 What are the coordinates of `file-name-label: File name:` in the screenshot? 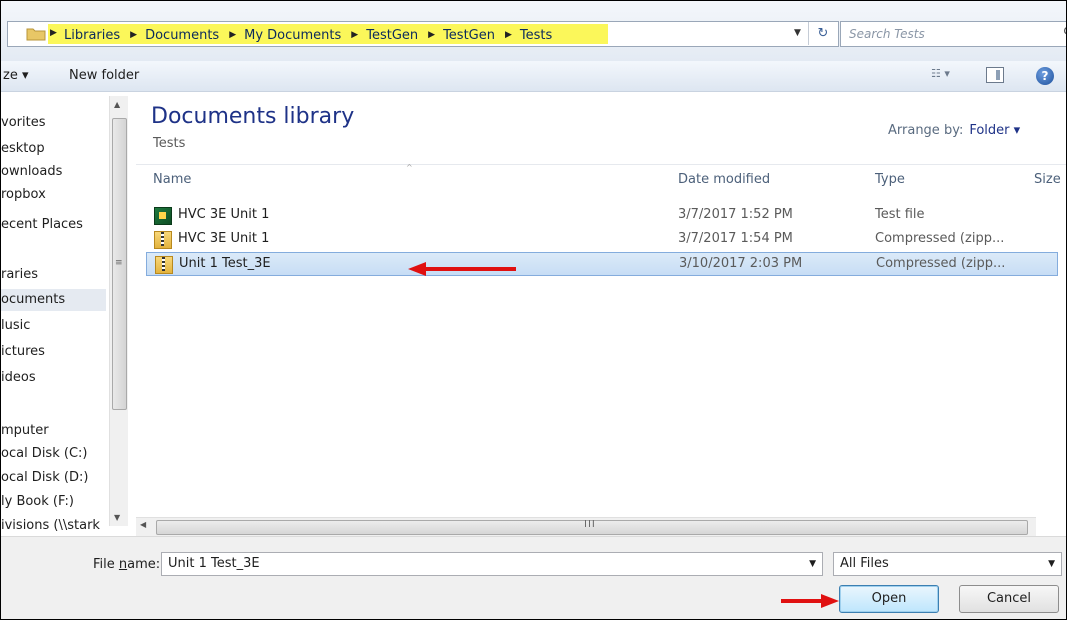 It's located at (126, 564).